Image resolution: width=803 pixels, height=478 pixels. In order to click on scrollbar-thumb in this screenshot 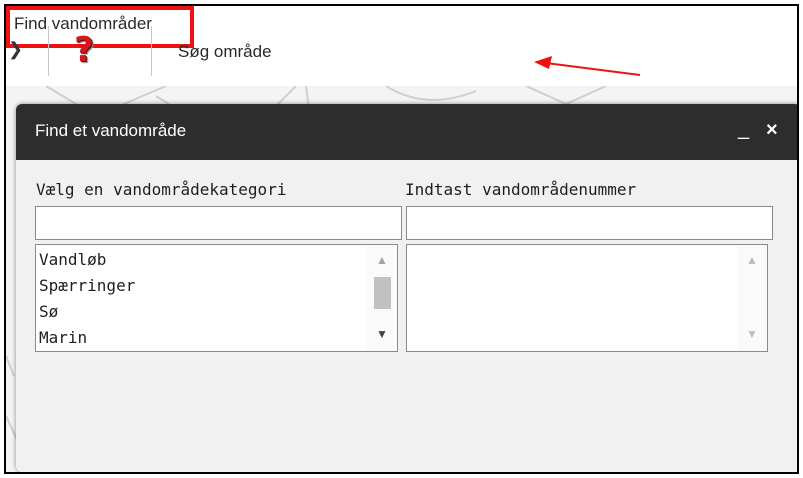, I will do `click(382, 293)`.